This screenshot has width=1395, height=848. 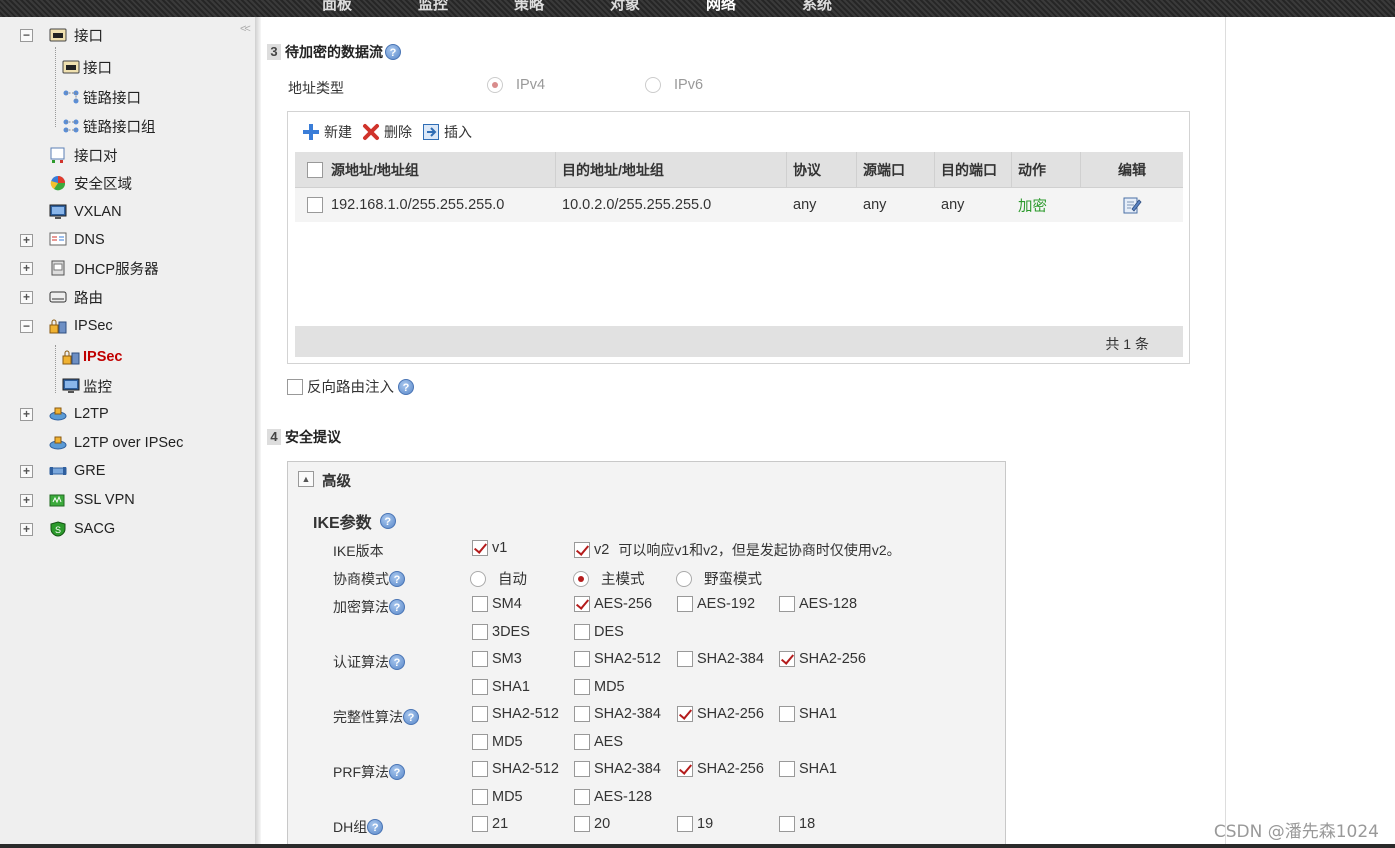 I want to click on enc-option: SM4, so click(x=497, y=604).